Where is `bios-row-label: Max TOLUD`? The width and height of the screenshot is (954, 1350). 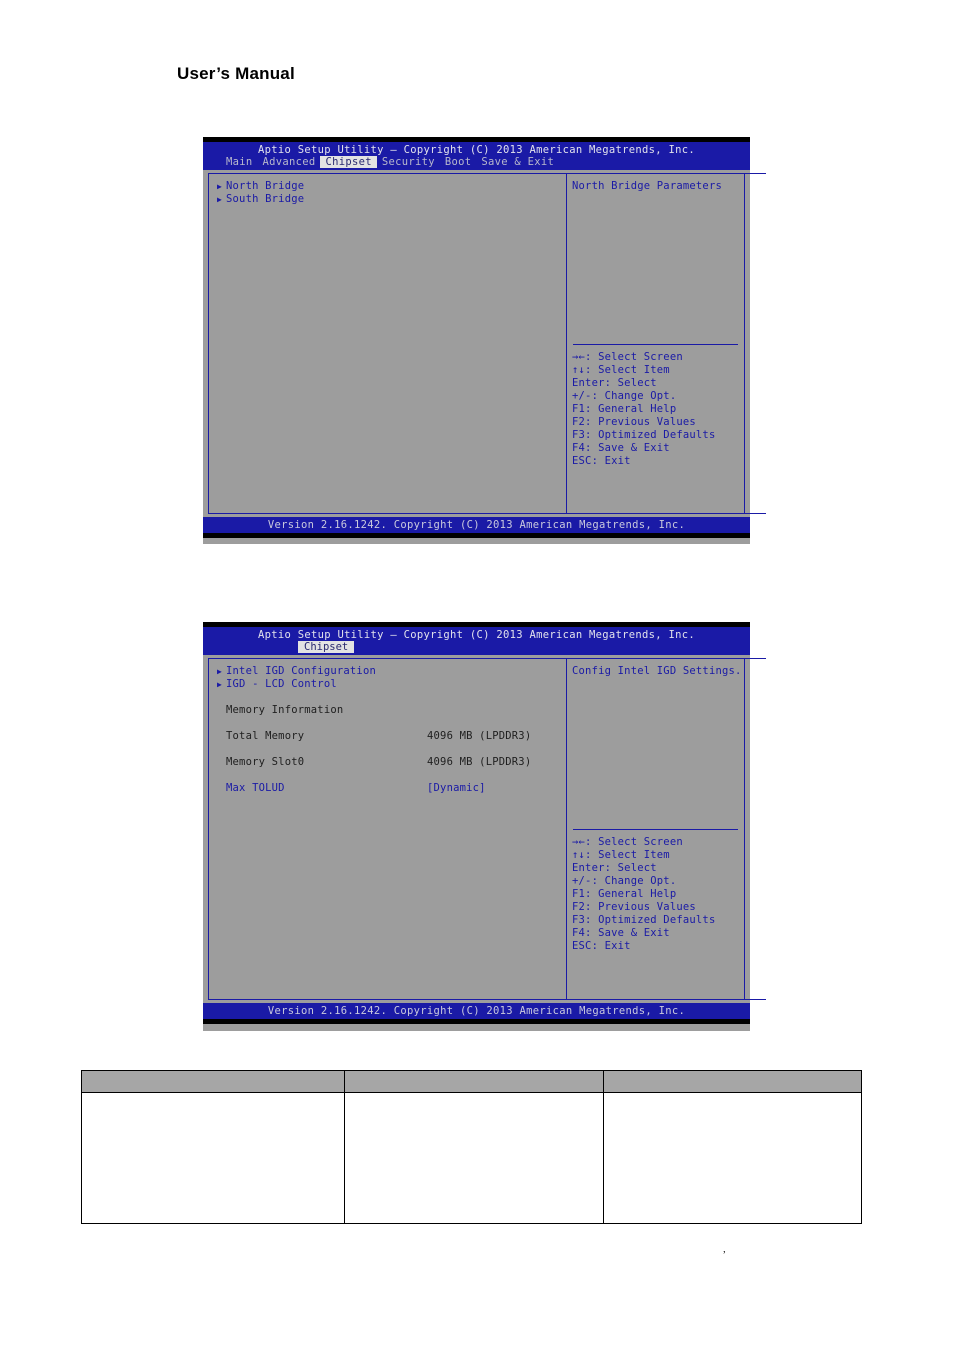
bios-row-label: Max TOLUD is located at coordinates (255, 788).